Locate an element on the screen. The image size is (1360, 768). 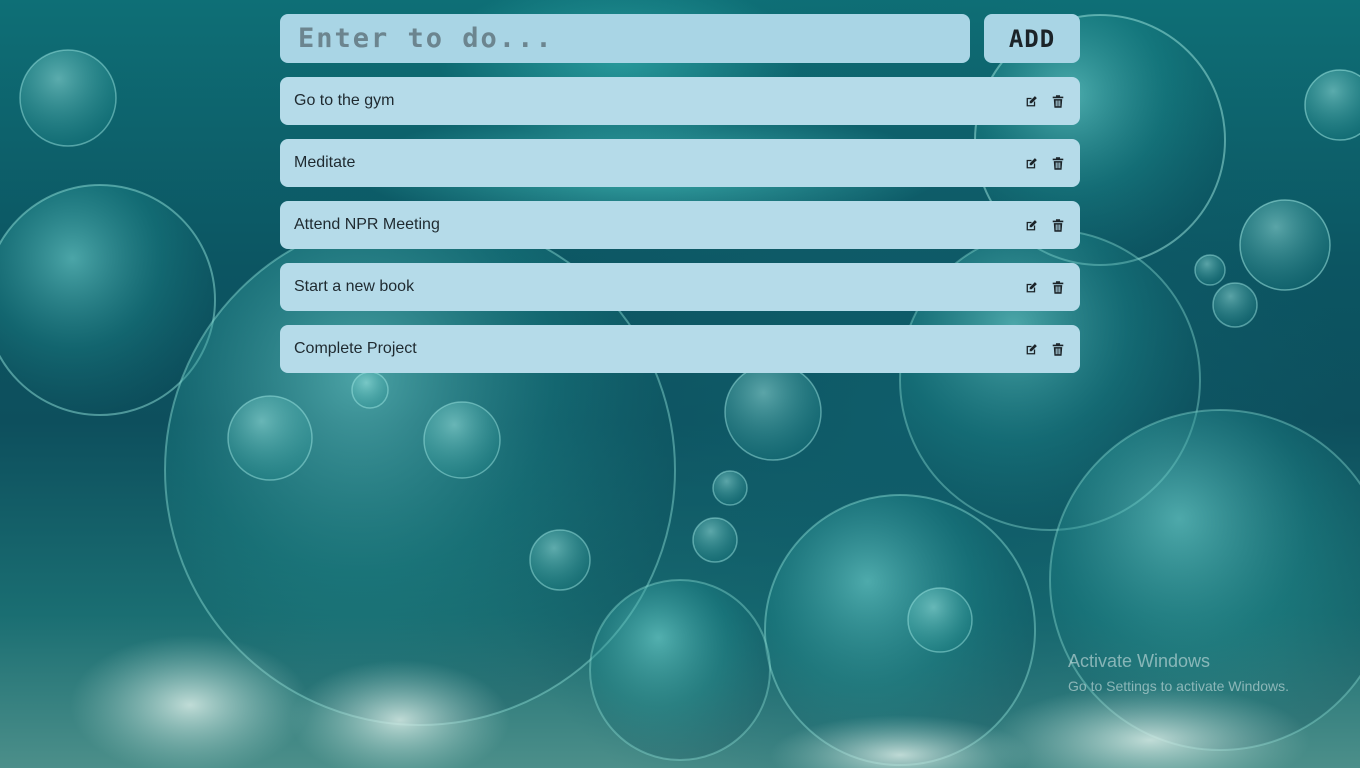
add-button: ADD is located at coordinates (1032, 38).